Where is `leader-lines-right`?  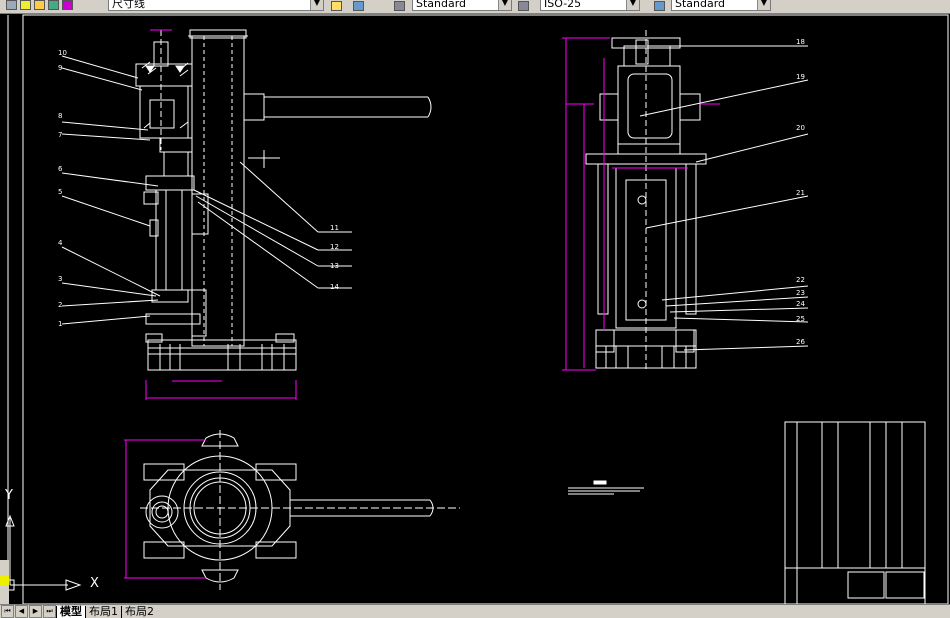
leader-lines-right is located at coordinates (724, 198).